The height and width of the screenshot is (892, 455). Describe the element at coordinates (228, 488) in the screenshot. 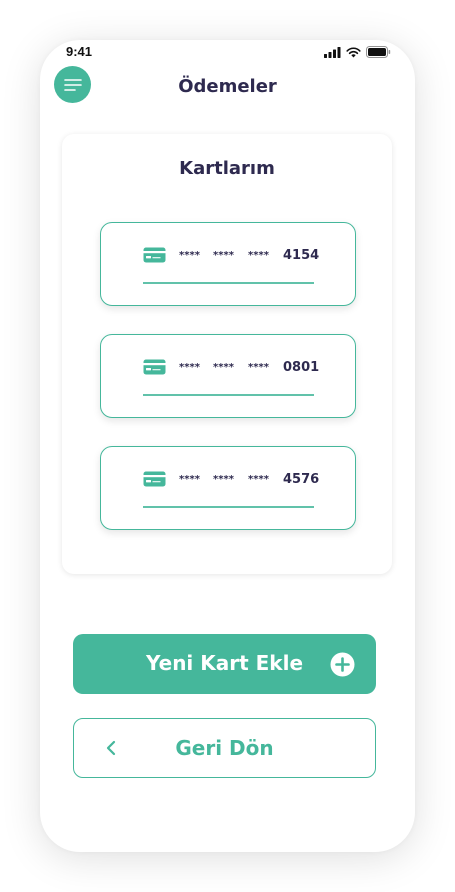

I see `saved-card-item: **** **** **** 4576` at that location.